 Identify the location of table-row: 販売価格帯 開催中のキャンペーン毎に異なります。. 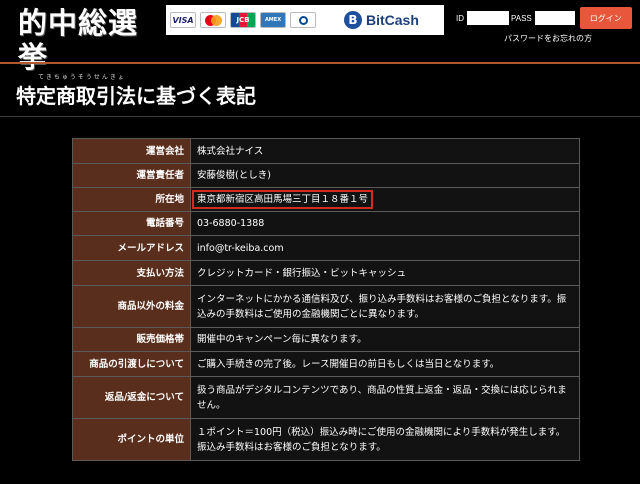
(326, 339).